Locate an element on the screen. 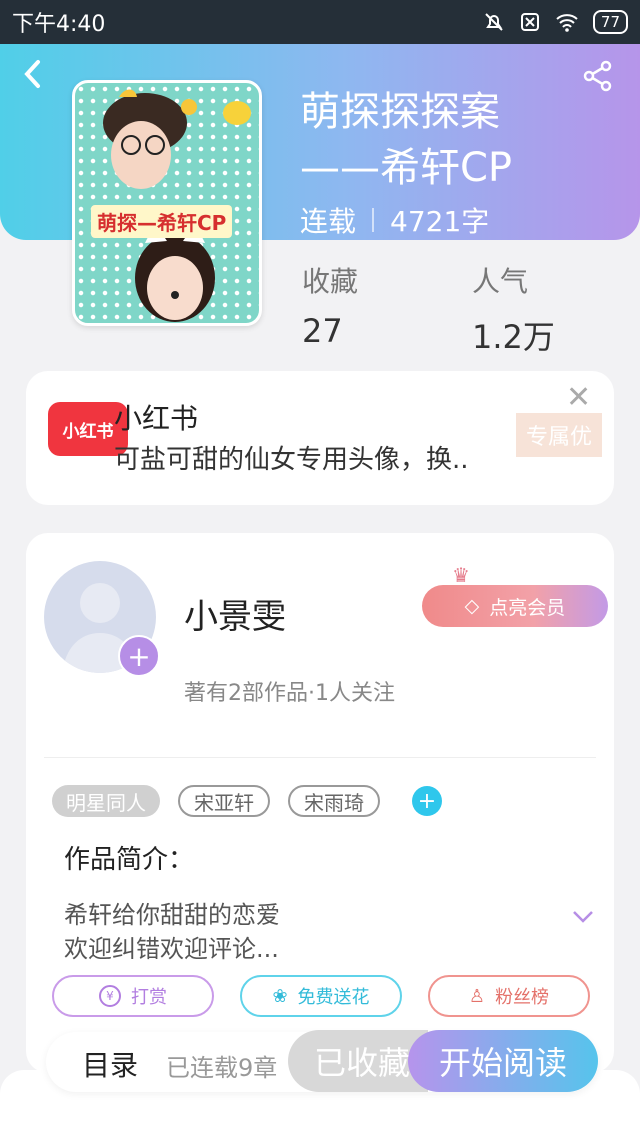 This screenshot has height=1138, width=640. fans-label: 粉丝榜 is located at coordinates (522, 997).